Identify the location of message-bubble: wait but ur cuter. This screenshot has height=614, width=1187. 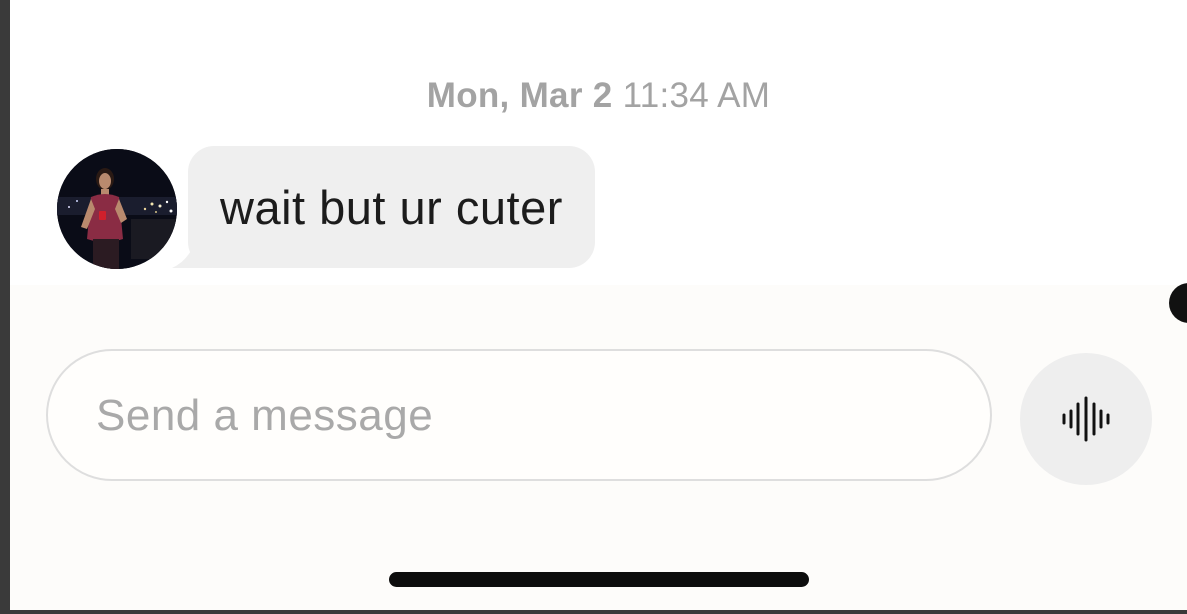
(391, 207).